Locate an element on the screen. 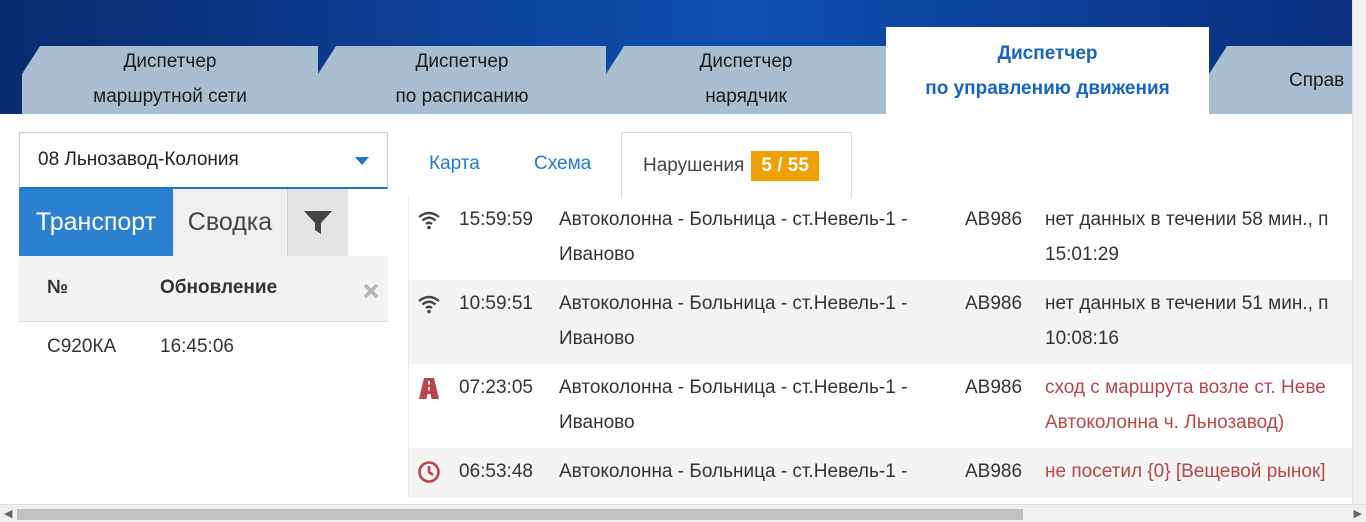 Image resolution: width=1366 pixels, height=522 pixels. transport-table-header: № Обновление is located at coordinates (203, 289).